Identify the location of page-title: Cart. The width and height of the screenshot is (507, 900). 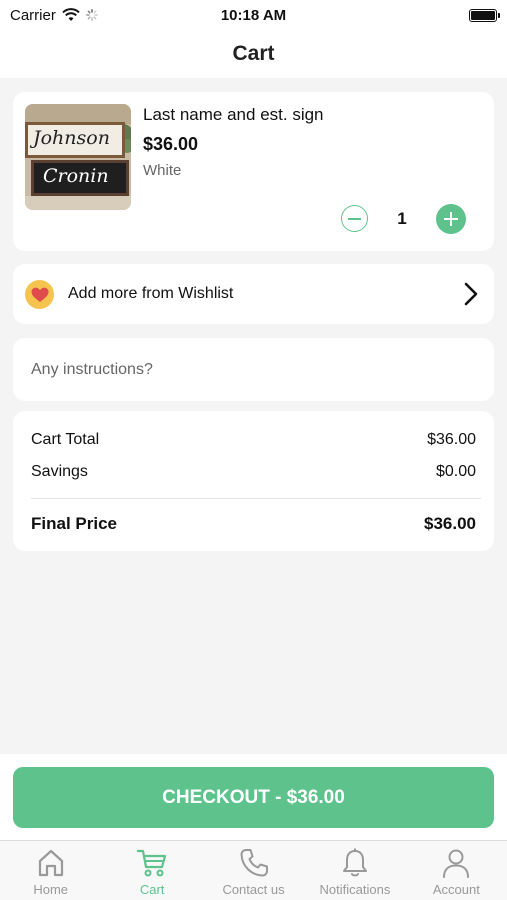
(253, 53).